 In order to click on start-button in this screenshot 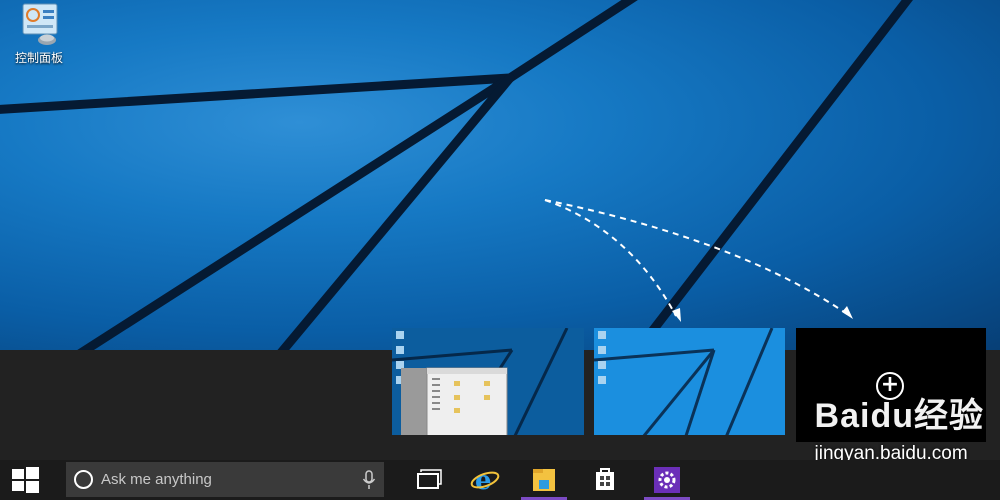, I will do `click(26, 480)`.